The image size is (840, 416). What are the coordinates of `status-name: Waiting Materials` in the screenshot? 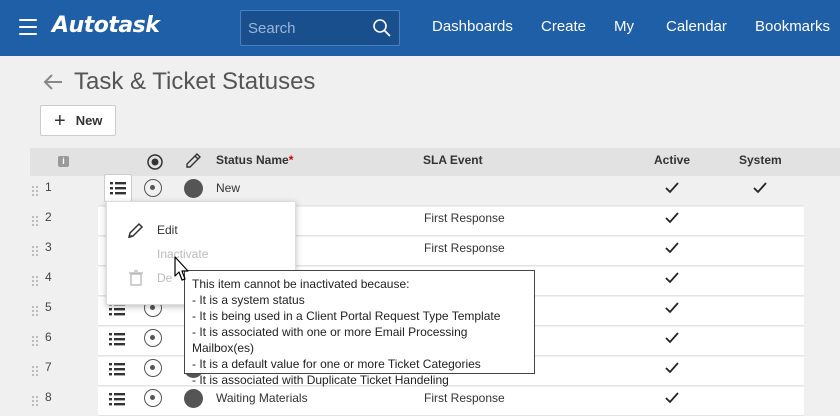 It's located at (262, 398).